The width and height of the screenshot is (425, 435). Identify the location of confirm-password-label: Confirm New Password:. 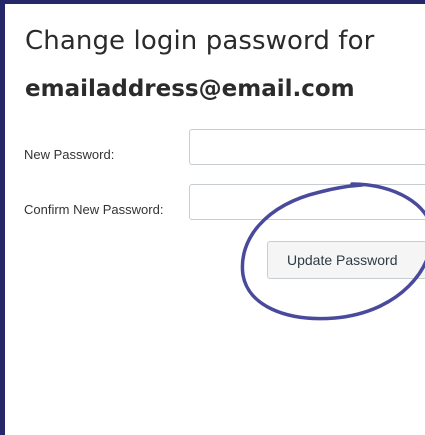
(94, 209).